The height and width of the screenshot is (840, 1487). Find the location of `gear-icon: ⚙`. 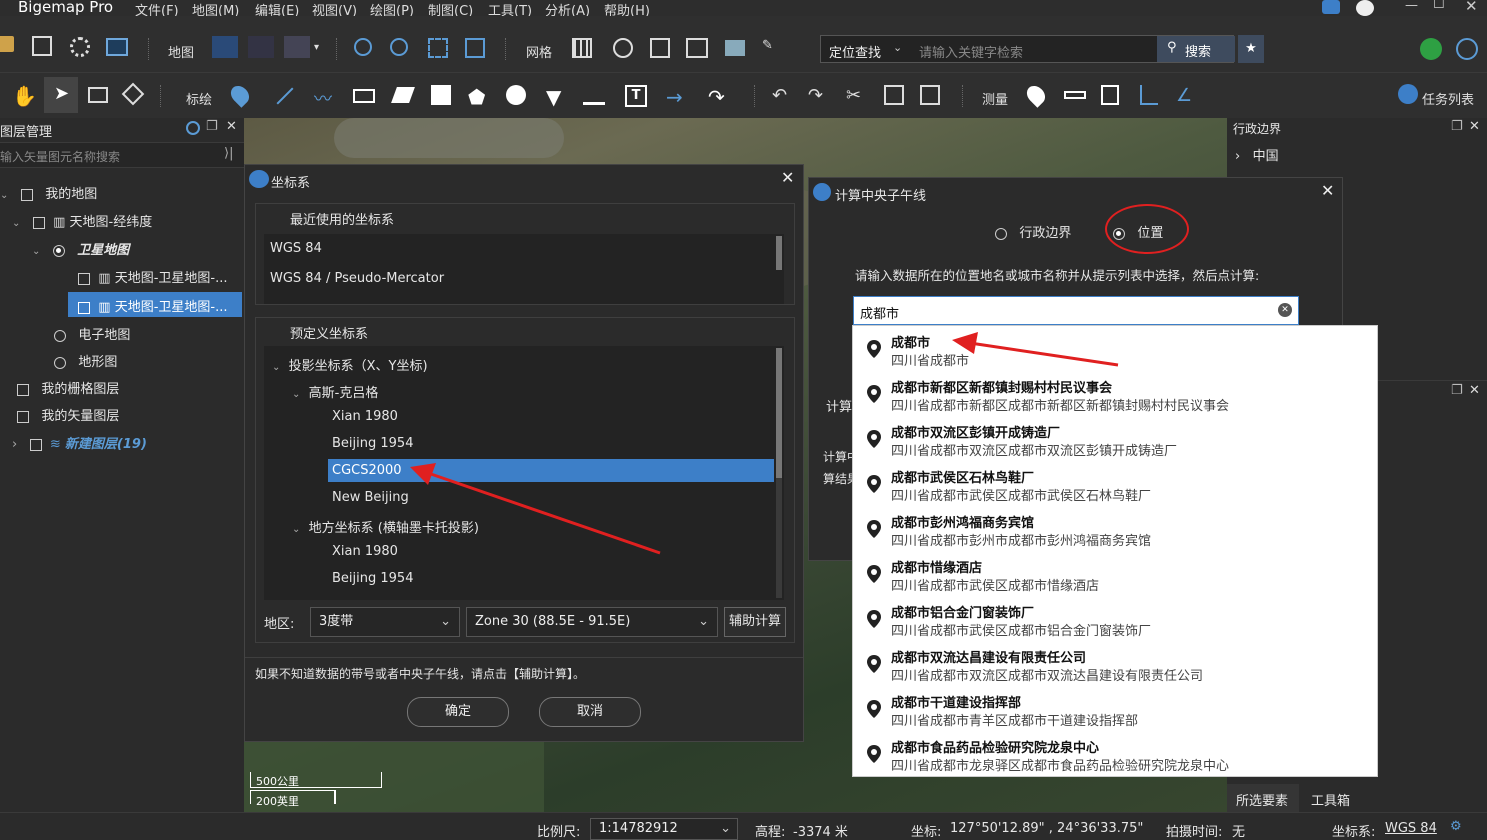

gear-icon: ⚙ is located at coordinates (1456, 826).